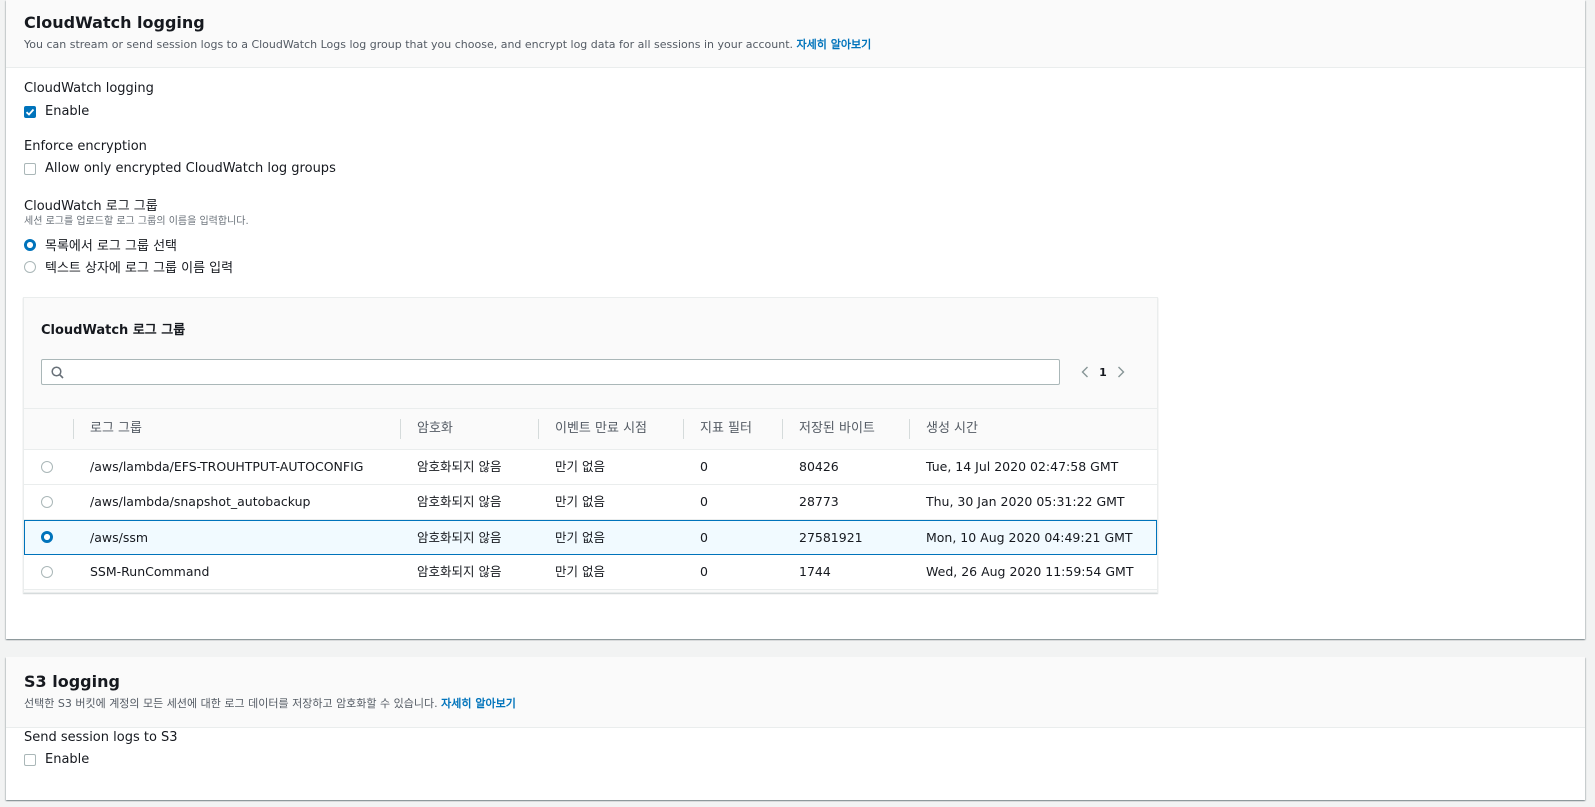 The image size is (1595, 807). What do you see at coordinates (1029, 537) in the screenshot?
I see `cell-creation-time: Mon, 10 Aug 2020 04:49:21 GMT` at bounding box center [1029, 537].